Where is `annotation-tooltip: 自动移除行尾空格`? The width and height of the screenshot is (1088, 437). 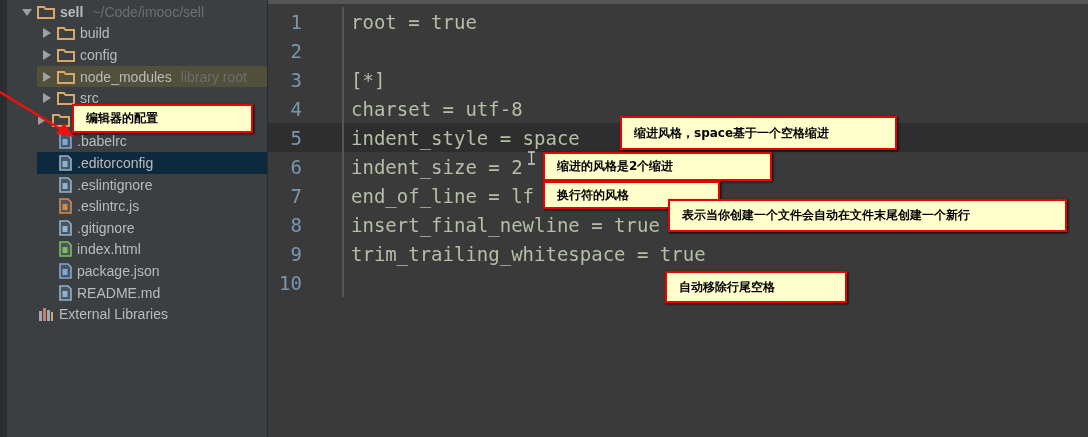 annotation-tooltip: 自动移除行尾空格 is located at coordinates (756, 287).